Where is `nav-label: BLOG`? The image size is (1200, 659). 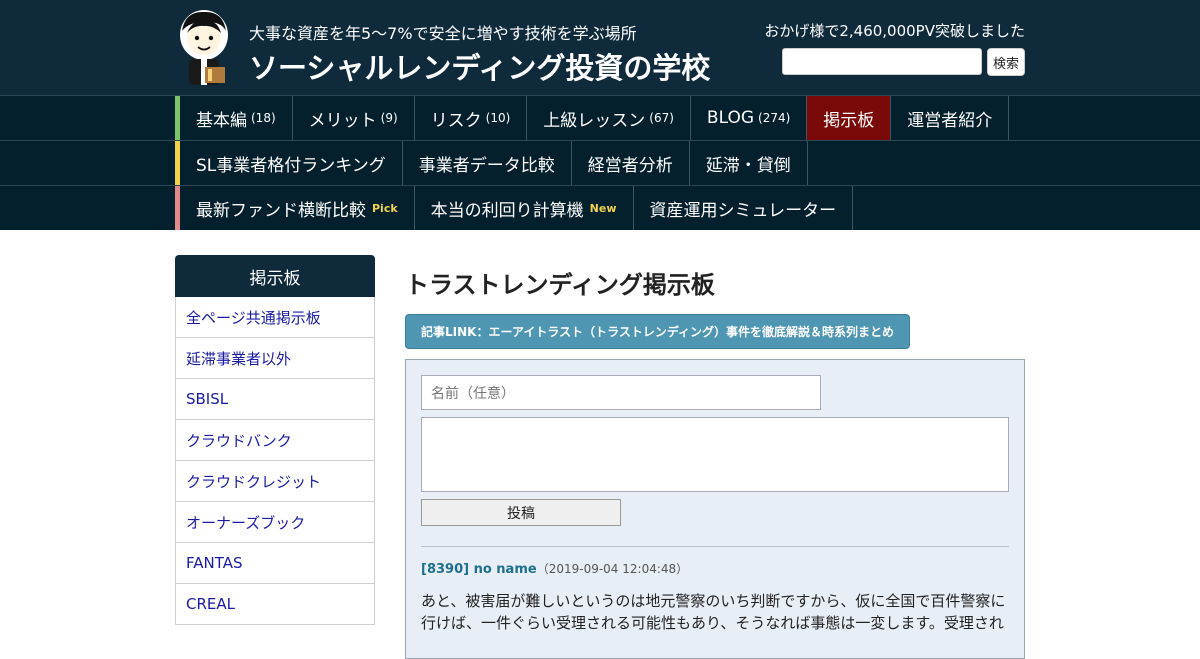
nav-label: BLOG is located at coordinates (730, 118).